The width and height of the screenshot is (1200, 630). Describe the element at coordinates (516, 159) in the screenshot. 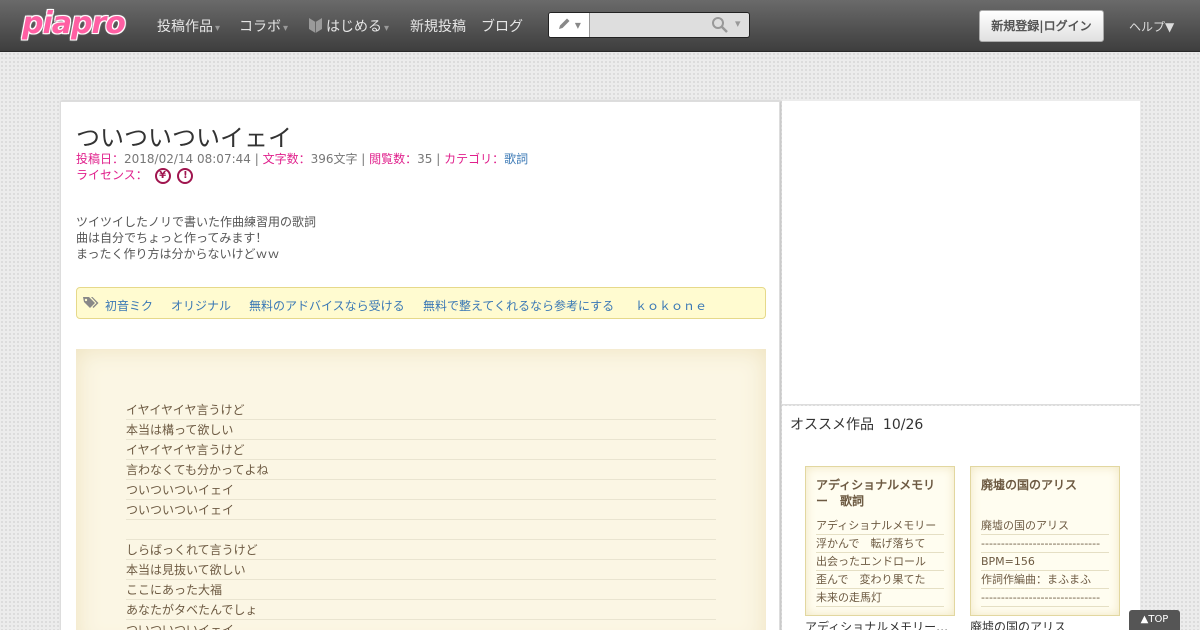

I see `category-link: 歌詞` at that location.